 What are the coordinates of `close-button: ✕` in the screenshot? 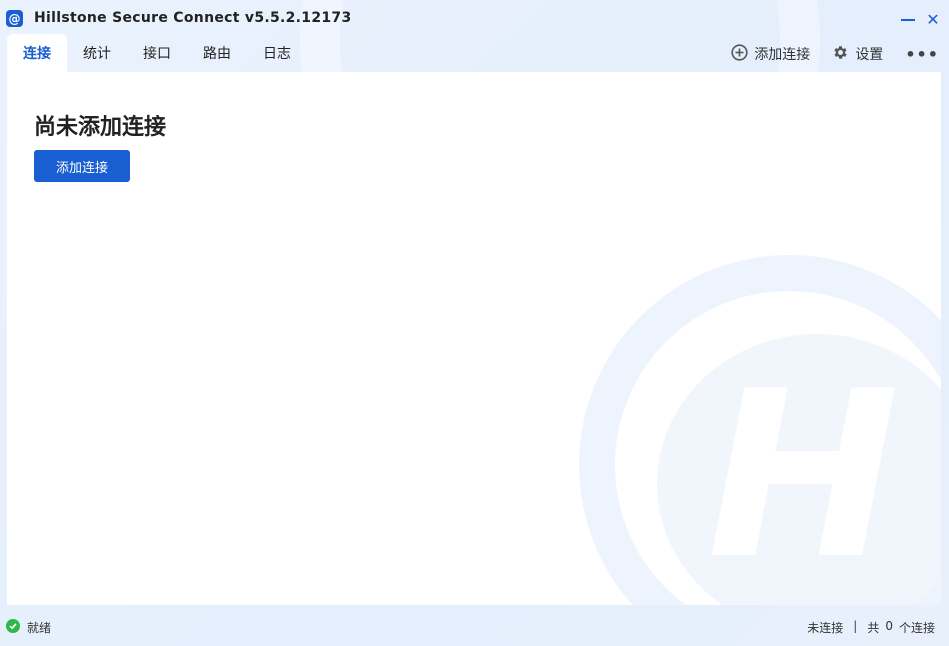 It's located at (933, 19).